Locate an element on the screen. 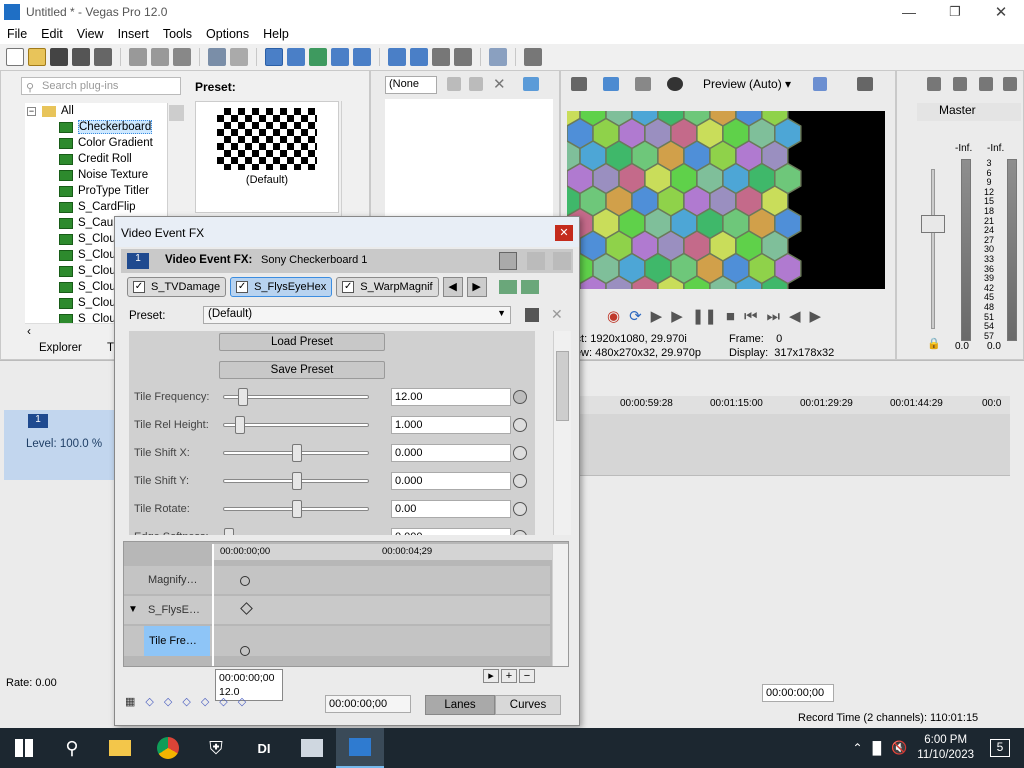 The image size is (1024, 768). prev-frame-icon: ◀ is located at coordinates (795, 316).